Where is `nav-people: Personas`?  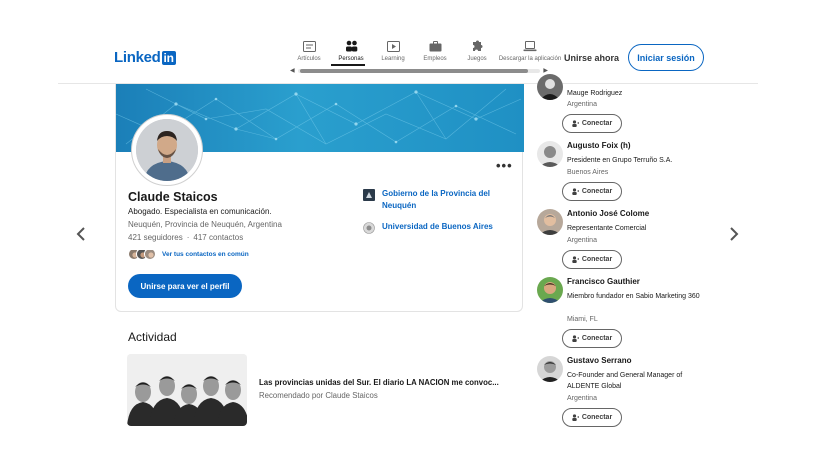
nav-people: Personas is located at coordinates (351, 53).